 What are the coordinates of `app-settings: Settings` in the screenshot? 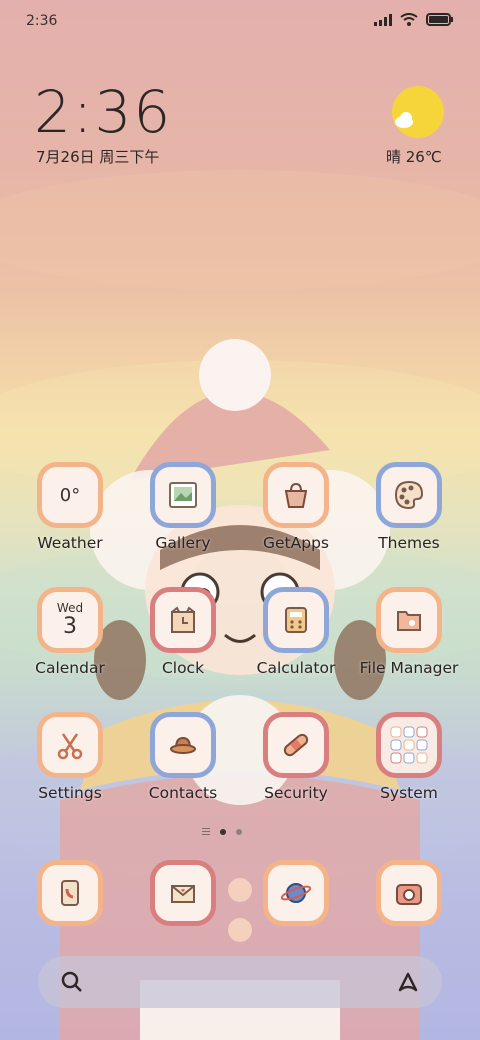 It's located at (70, 757).